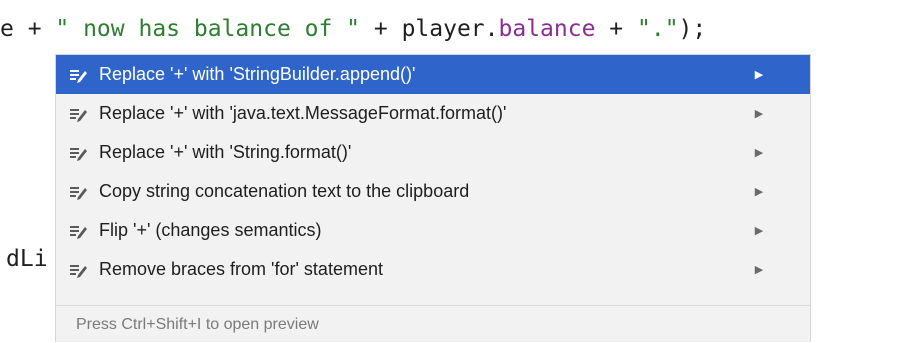 This screenshot has height=343, width=912. Describe the element at coordinates (225, 152) in the screenshot. I see `menu-item-label: Replace '+' with 'String.format()'` at that location.